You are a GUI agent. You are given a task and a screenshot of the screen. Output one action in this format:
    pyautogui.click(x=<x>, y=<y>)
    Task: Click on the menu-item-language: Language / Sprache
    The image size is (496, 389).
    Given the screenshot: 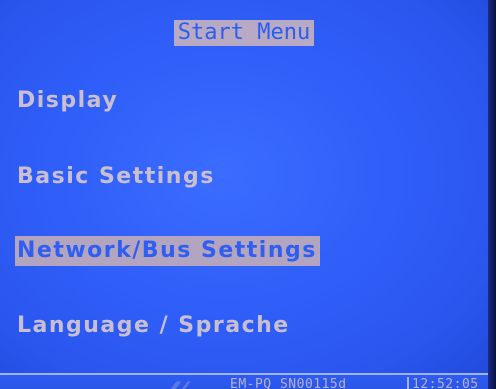 What is the action you would take?
    pyautogui.click(x=153, y=326)
    